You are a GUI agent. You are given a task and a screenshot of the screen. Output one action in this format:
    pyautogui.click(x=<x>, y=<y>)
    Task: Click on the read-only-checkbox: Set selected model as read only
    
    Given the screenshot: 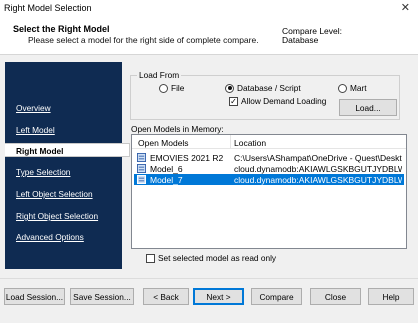 What is the action you would take?
    pyautogui.click(x=211, y=258)
    